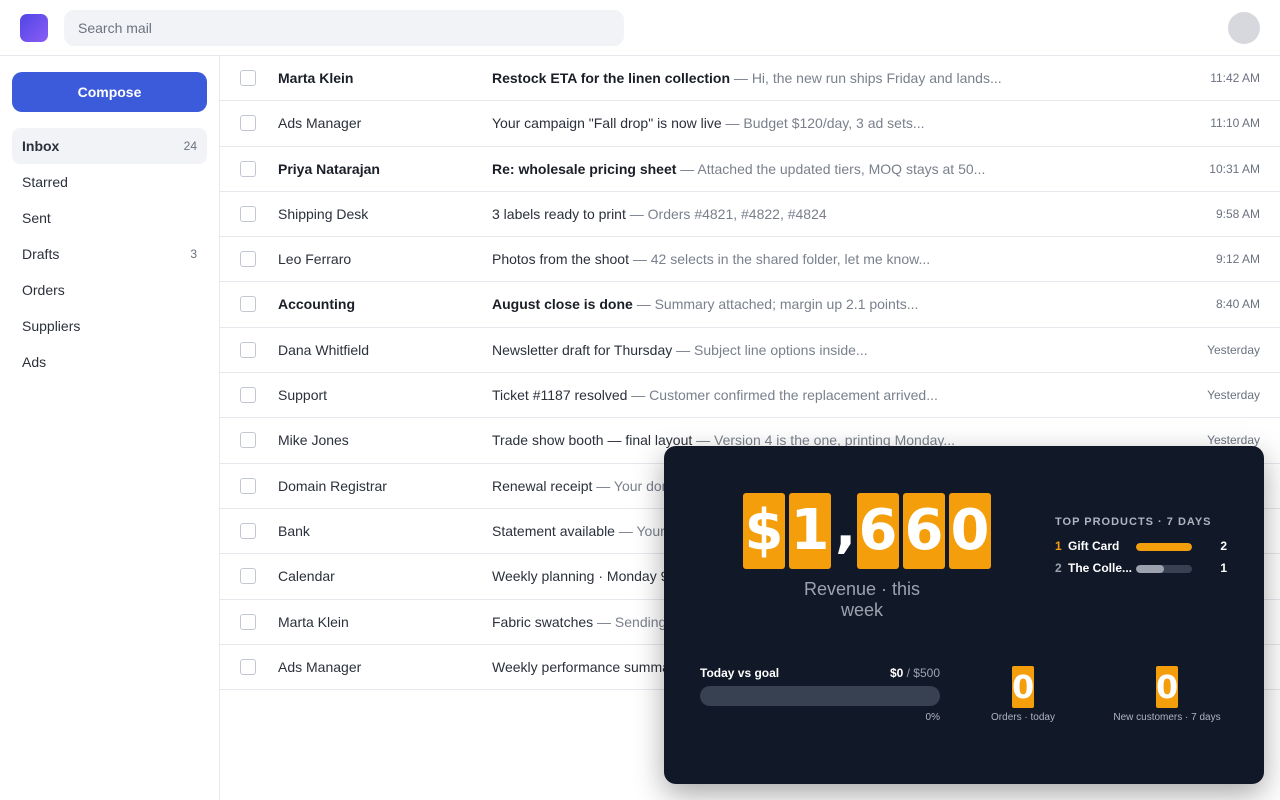 This screenshot has width=1280, height=800. I want to click on revenue-digit: 0, so click(970, 531).